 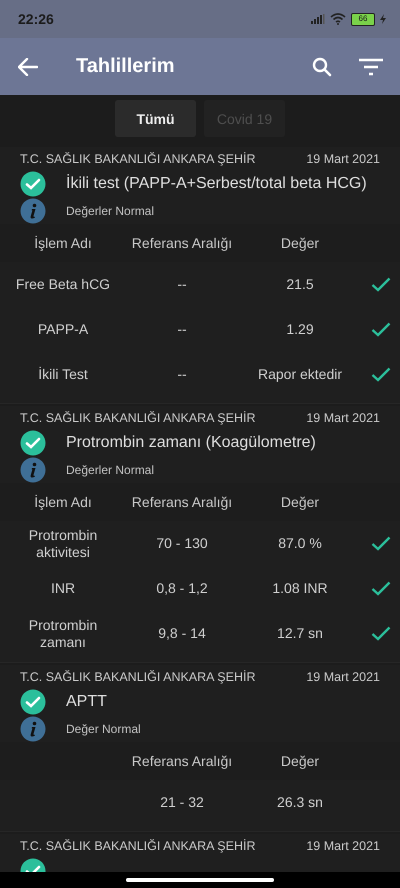 I want to click on table-cell: 1.29, so click(x=300, y=329).